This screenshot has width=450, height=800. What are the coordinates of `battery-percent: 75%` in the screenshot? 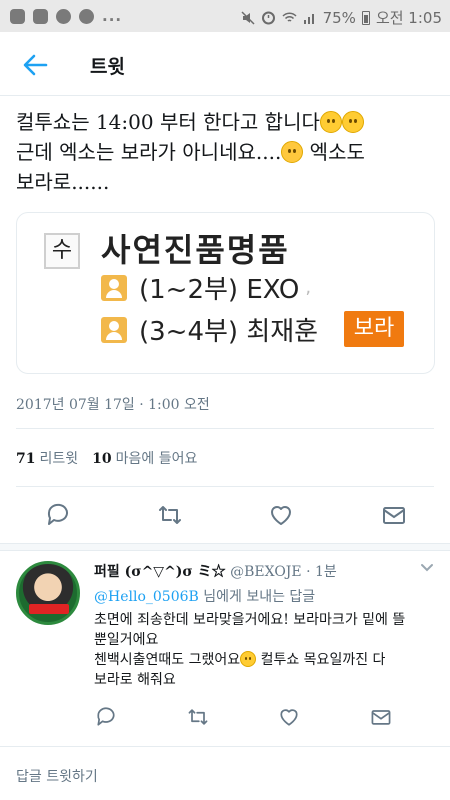 It's located at (339, 17).